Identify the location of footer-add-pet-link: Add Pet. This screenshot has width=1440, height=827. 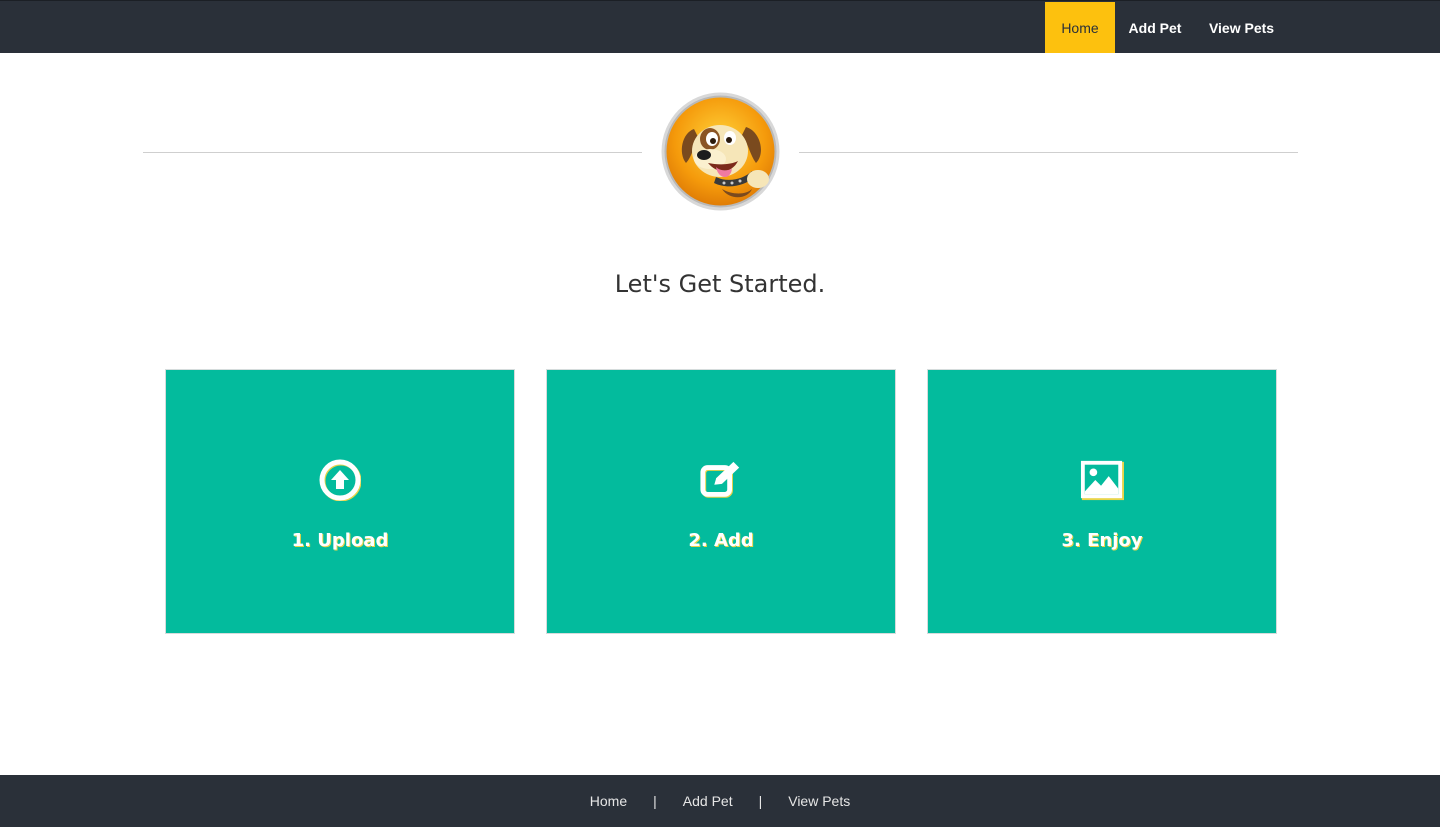
(708, 801).